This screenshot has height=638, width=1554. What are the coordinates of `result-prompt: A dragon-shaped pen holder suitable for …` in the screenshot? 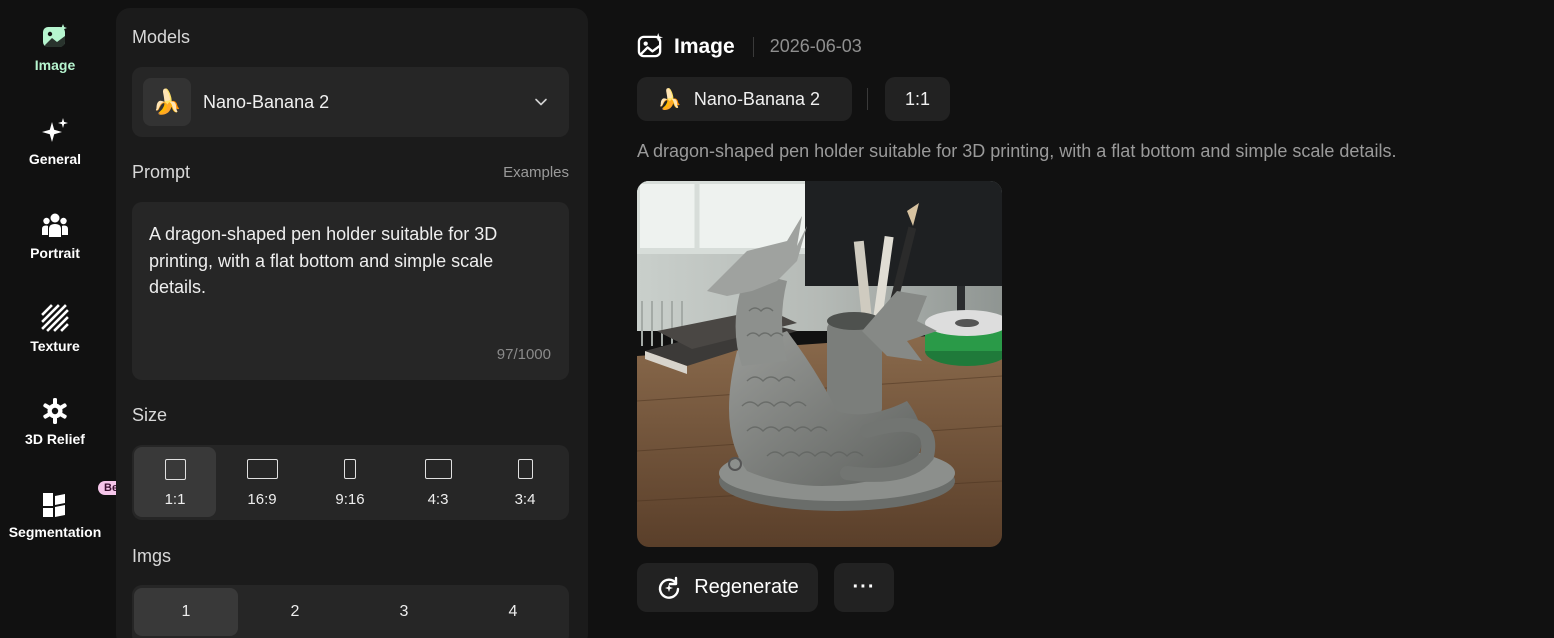 It's located at (1017, 151).